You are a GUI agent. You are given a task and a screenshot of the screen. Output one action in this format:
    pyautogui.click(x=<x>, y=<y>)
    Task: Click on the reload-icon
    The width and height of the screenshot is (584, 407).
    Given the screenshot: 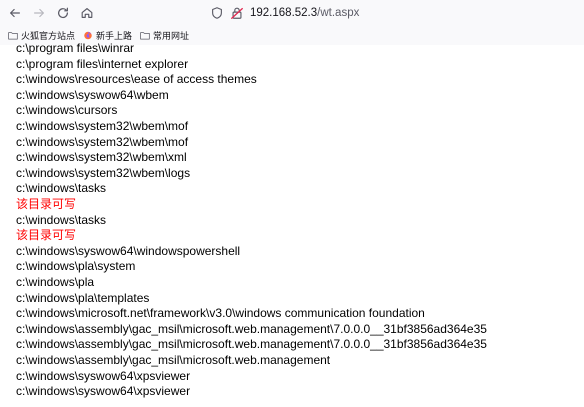 What is the action you would take?
    pyautogui.click(x=63, y=13)
    